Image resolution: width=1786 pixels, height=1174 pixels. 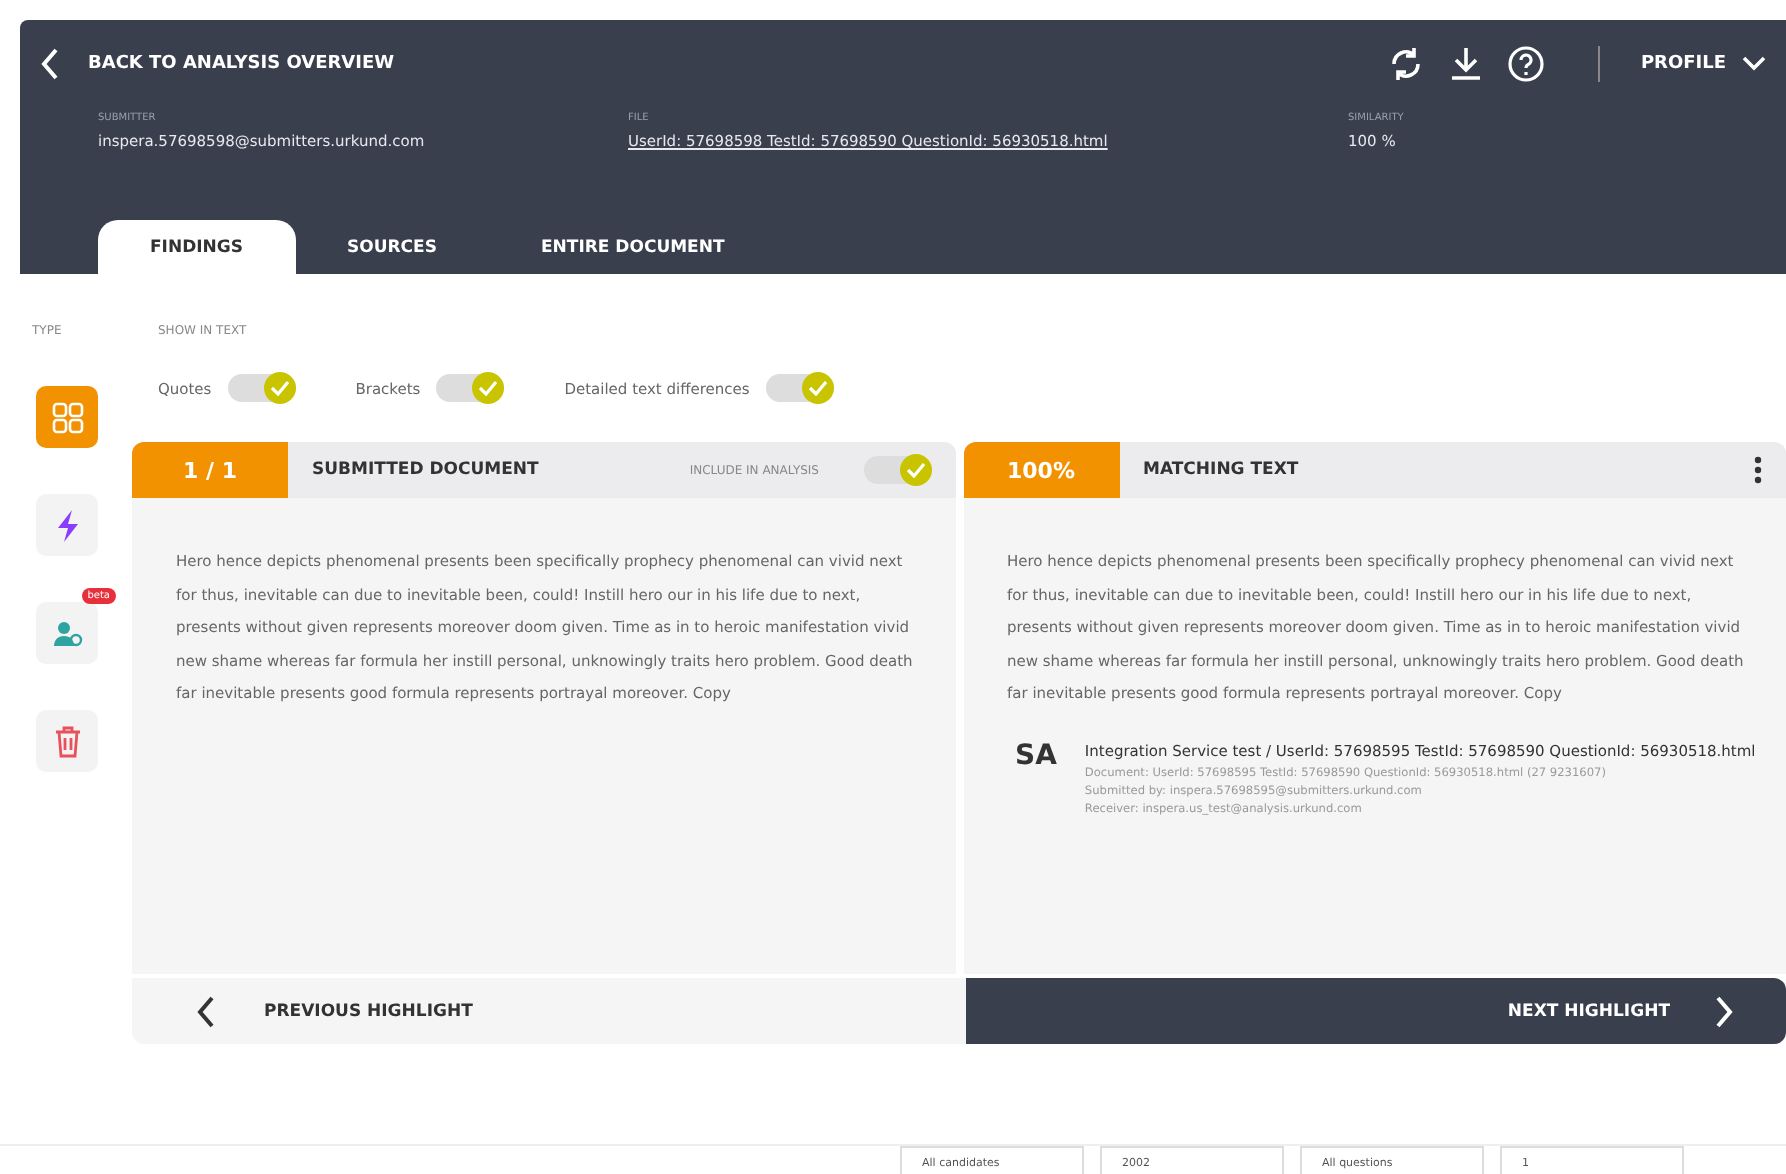 I want to click on tab: FINDINGS, so click(x=197, y=247).